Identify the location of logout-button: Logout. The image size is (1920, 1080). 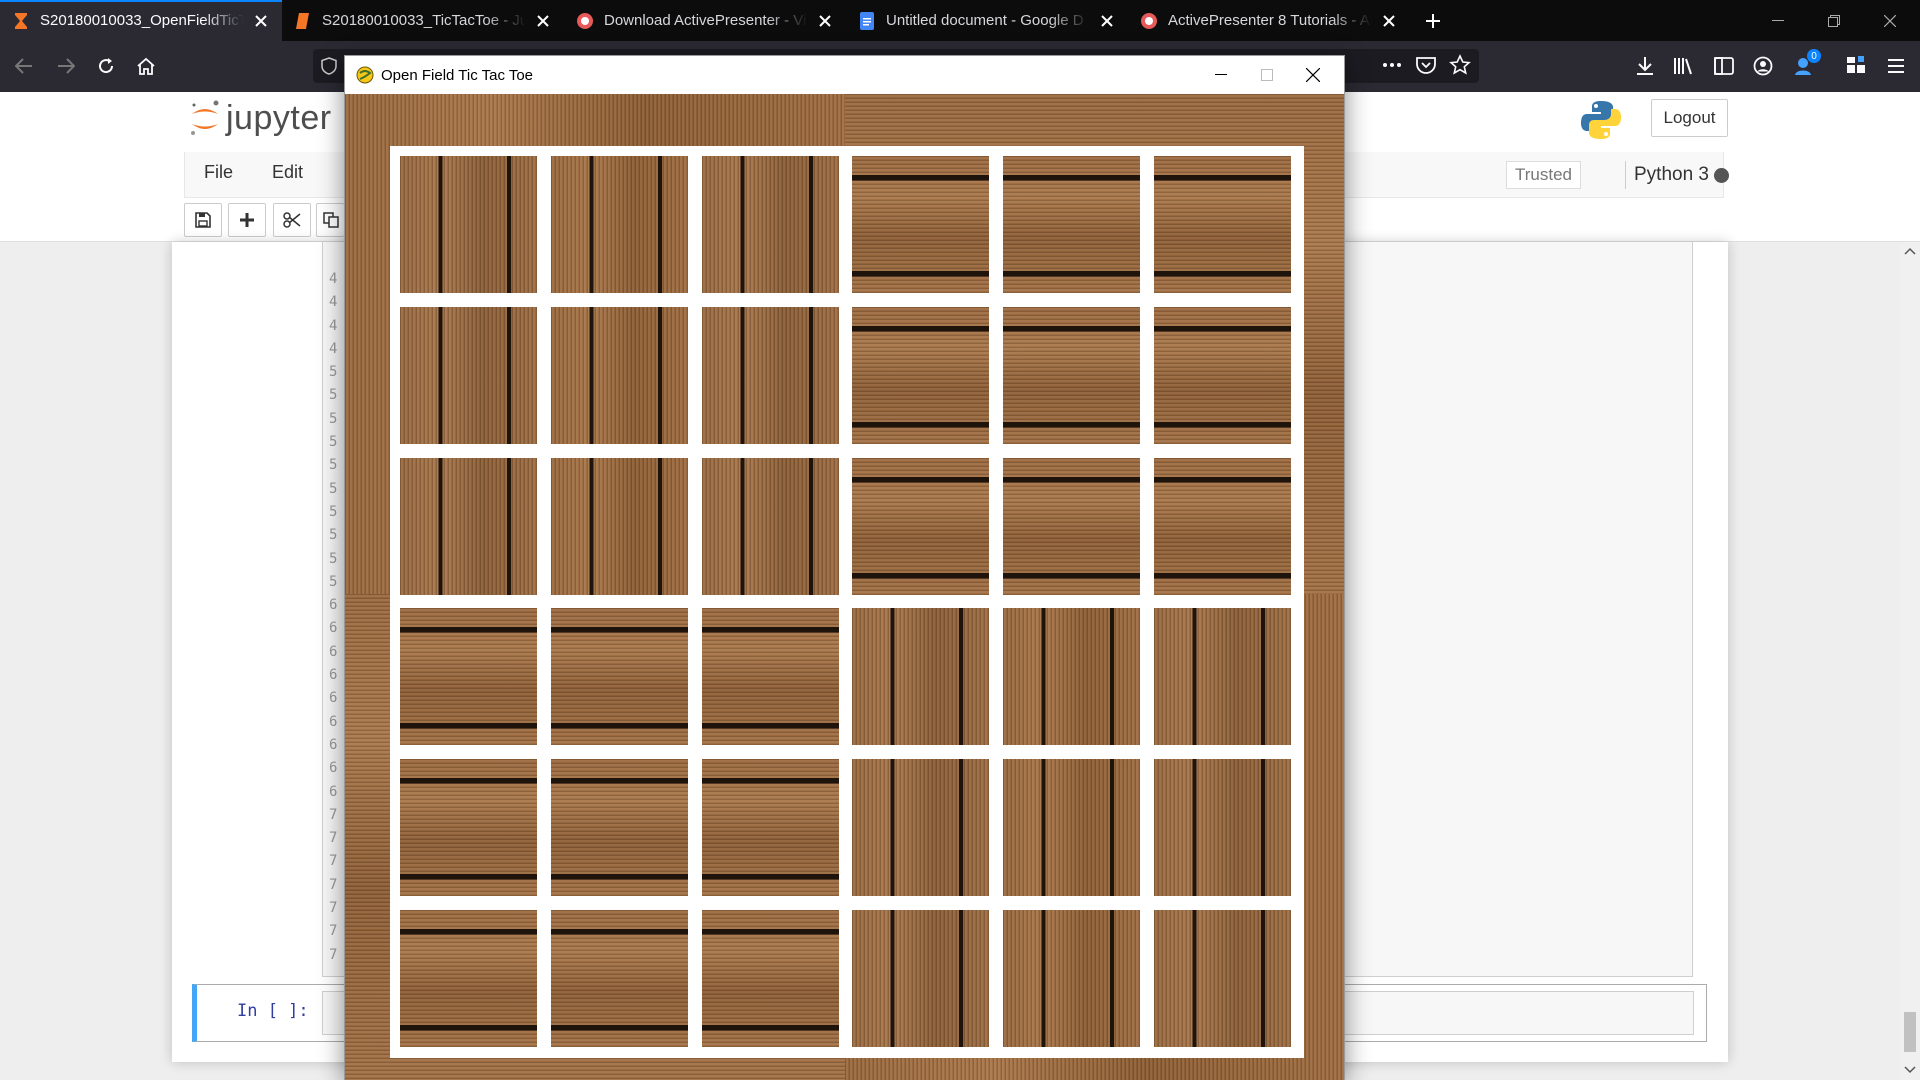
(1689, 118).